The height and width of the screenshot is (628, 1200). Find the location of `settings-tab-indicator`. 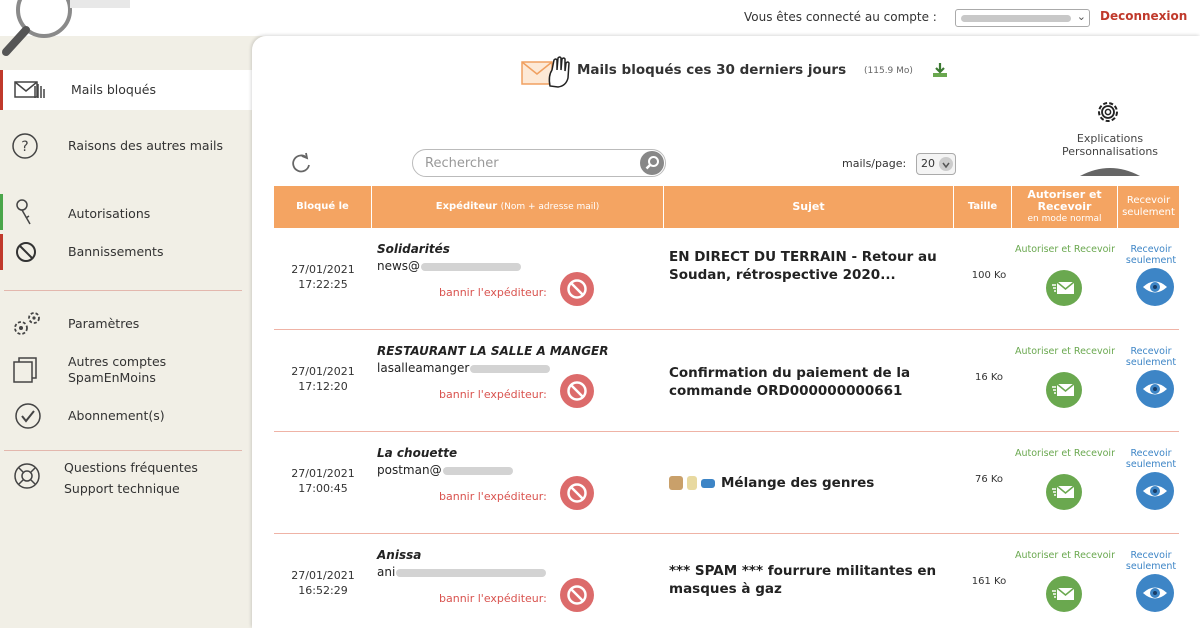

settings-tab-indicator is located at coordinates (1110, 172).